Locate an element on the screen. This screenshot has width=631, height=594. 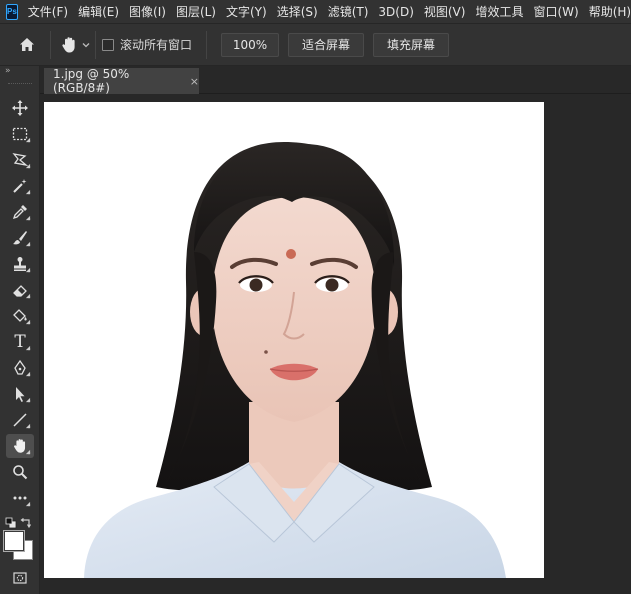
home-icon is located at coordinates (27, 44).